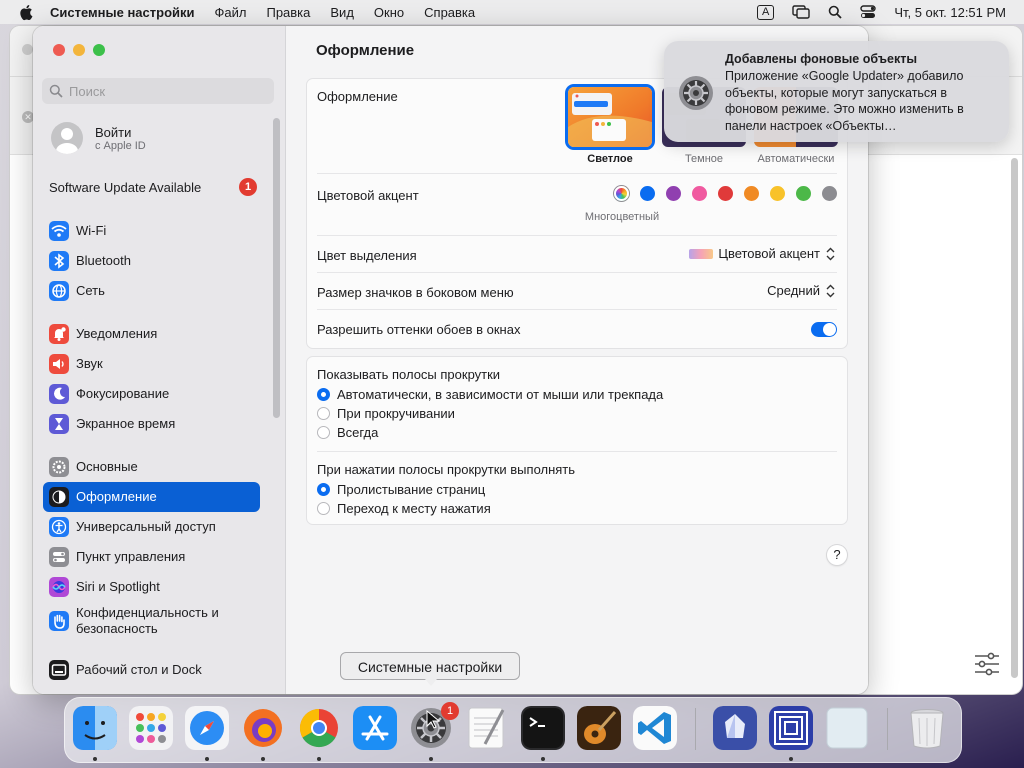 The image size is (1024, 768). I want to click on background-window-scrollbar, so click(1014, 418).